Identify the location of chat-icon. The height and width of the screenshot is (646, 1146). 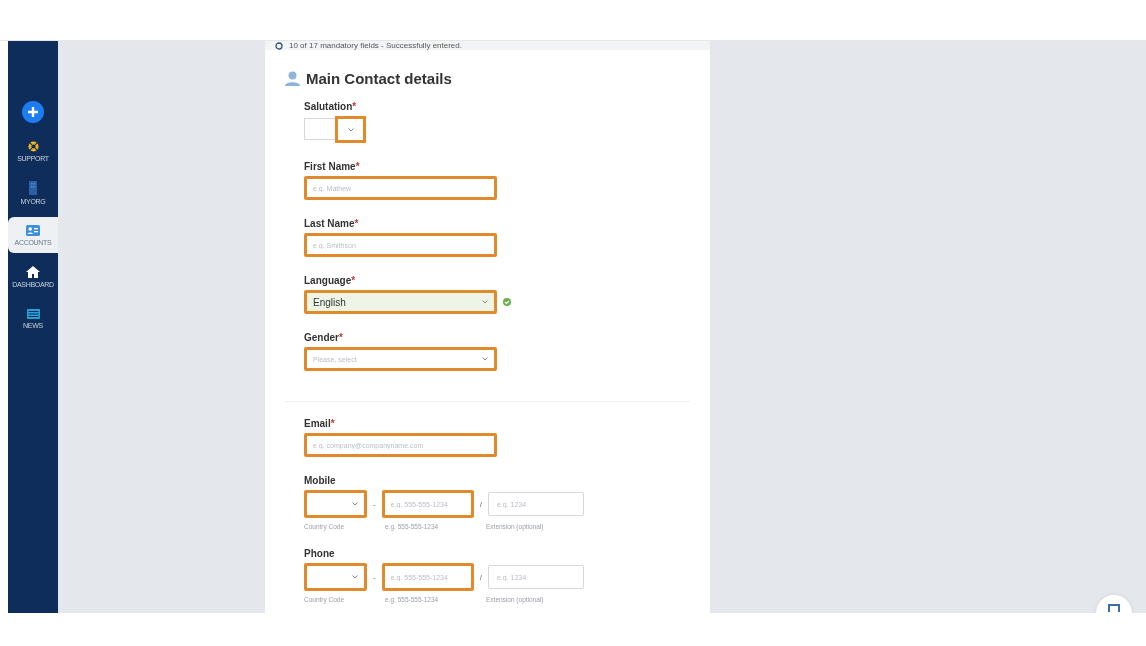
(1114, 608).